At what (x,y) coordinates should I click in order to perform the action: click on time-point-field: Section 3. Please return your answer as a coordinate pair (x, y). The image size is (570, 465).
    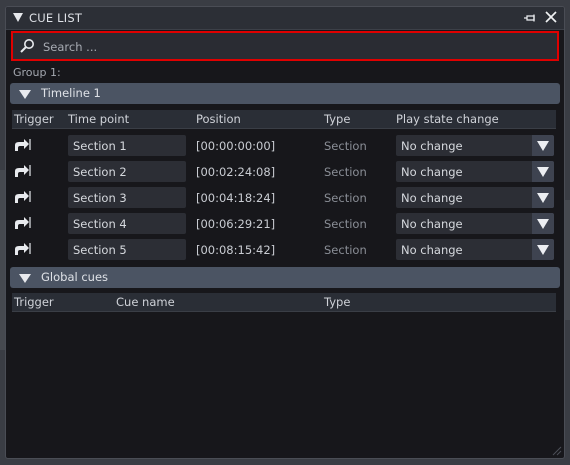
    Looking at the image, I should click on (127, 197).